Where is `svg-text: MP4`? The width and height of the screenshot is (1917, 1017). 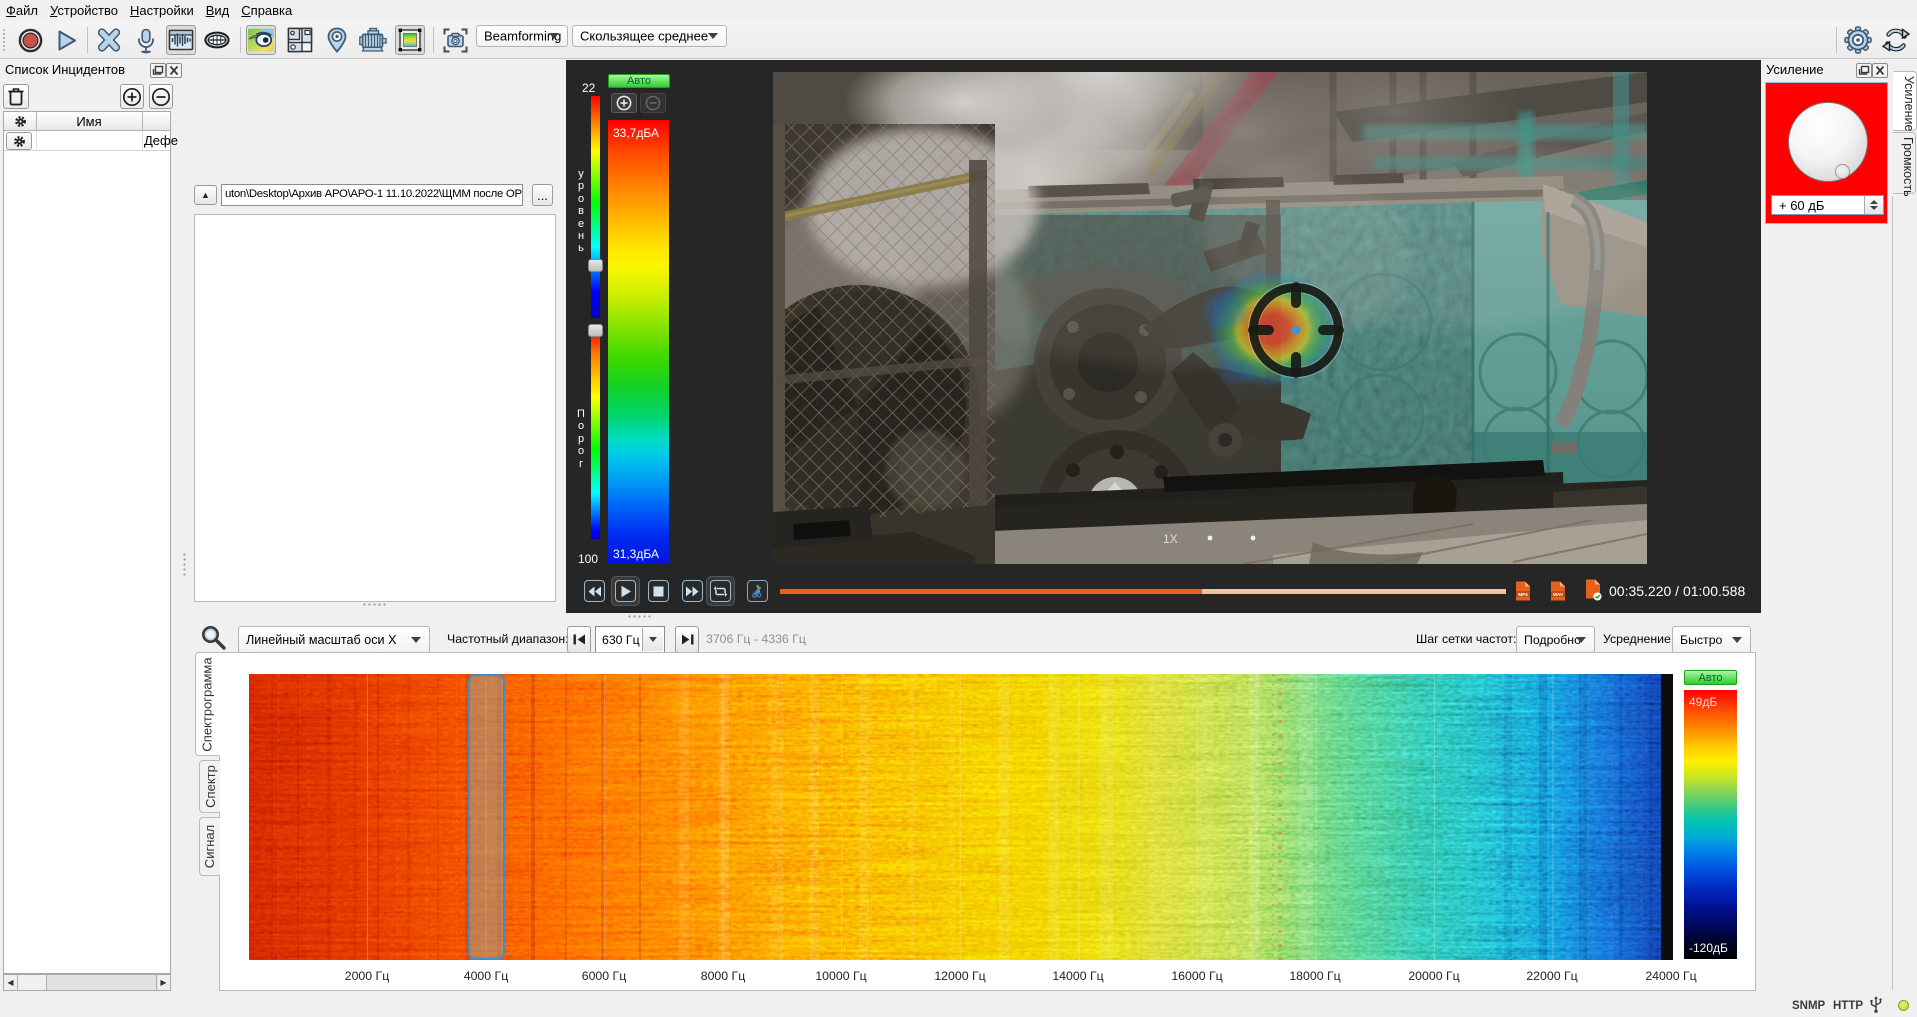 svg-text: MP4 is located at coordinates (1523, 594).